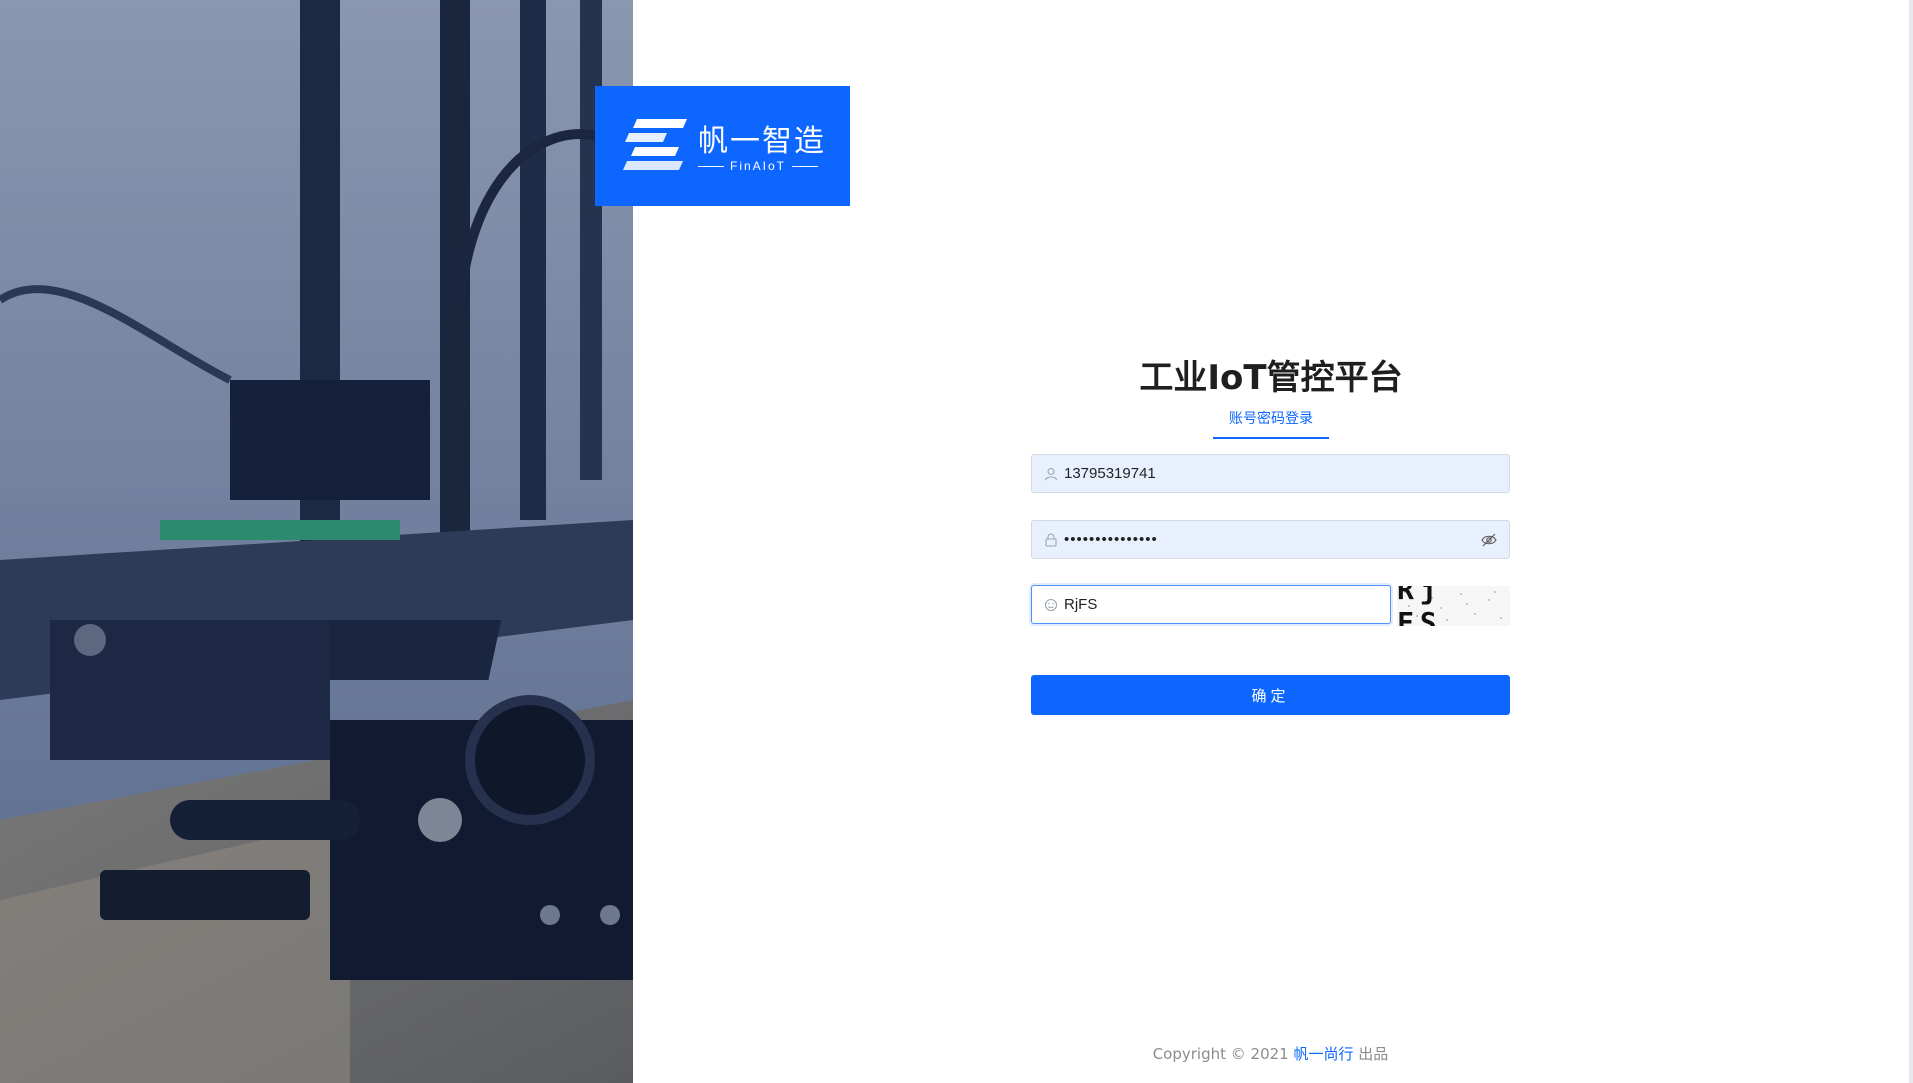  Describe the element at coordinates (1223, 1054) in the screenshot. I see `copyright-prefix: Copyright © 2021` at that location.